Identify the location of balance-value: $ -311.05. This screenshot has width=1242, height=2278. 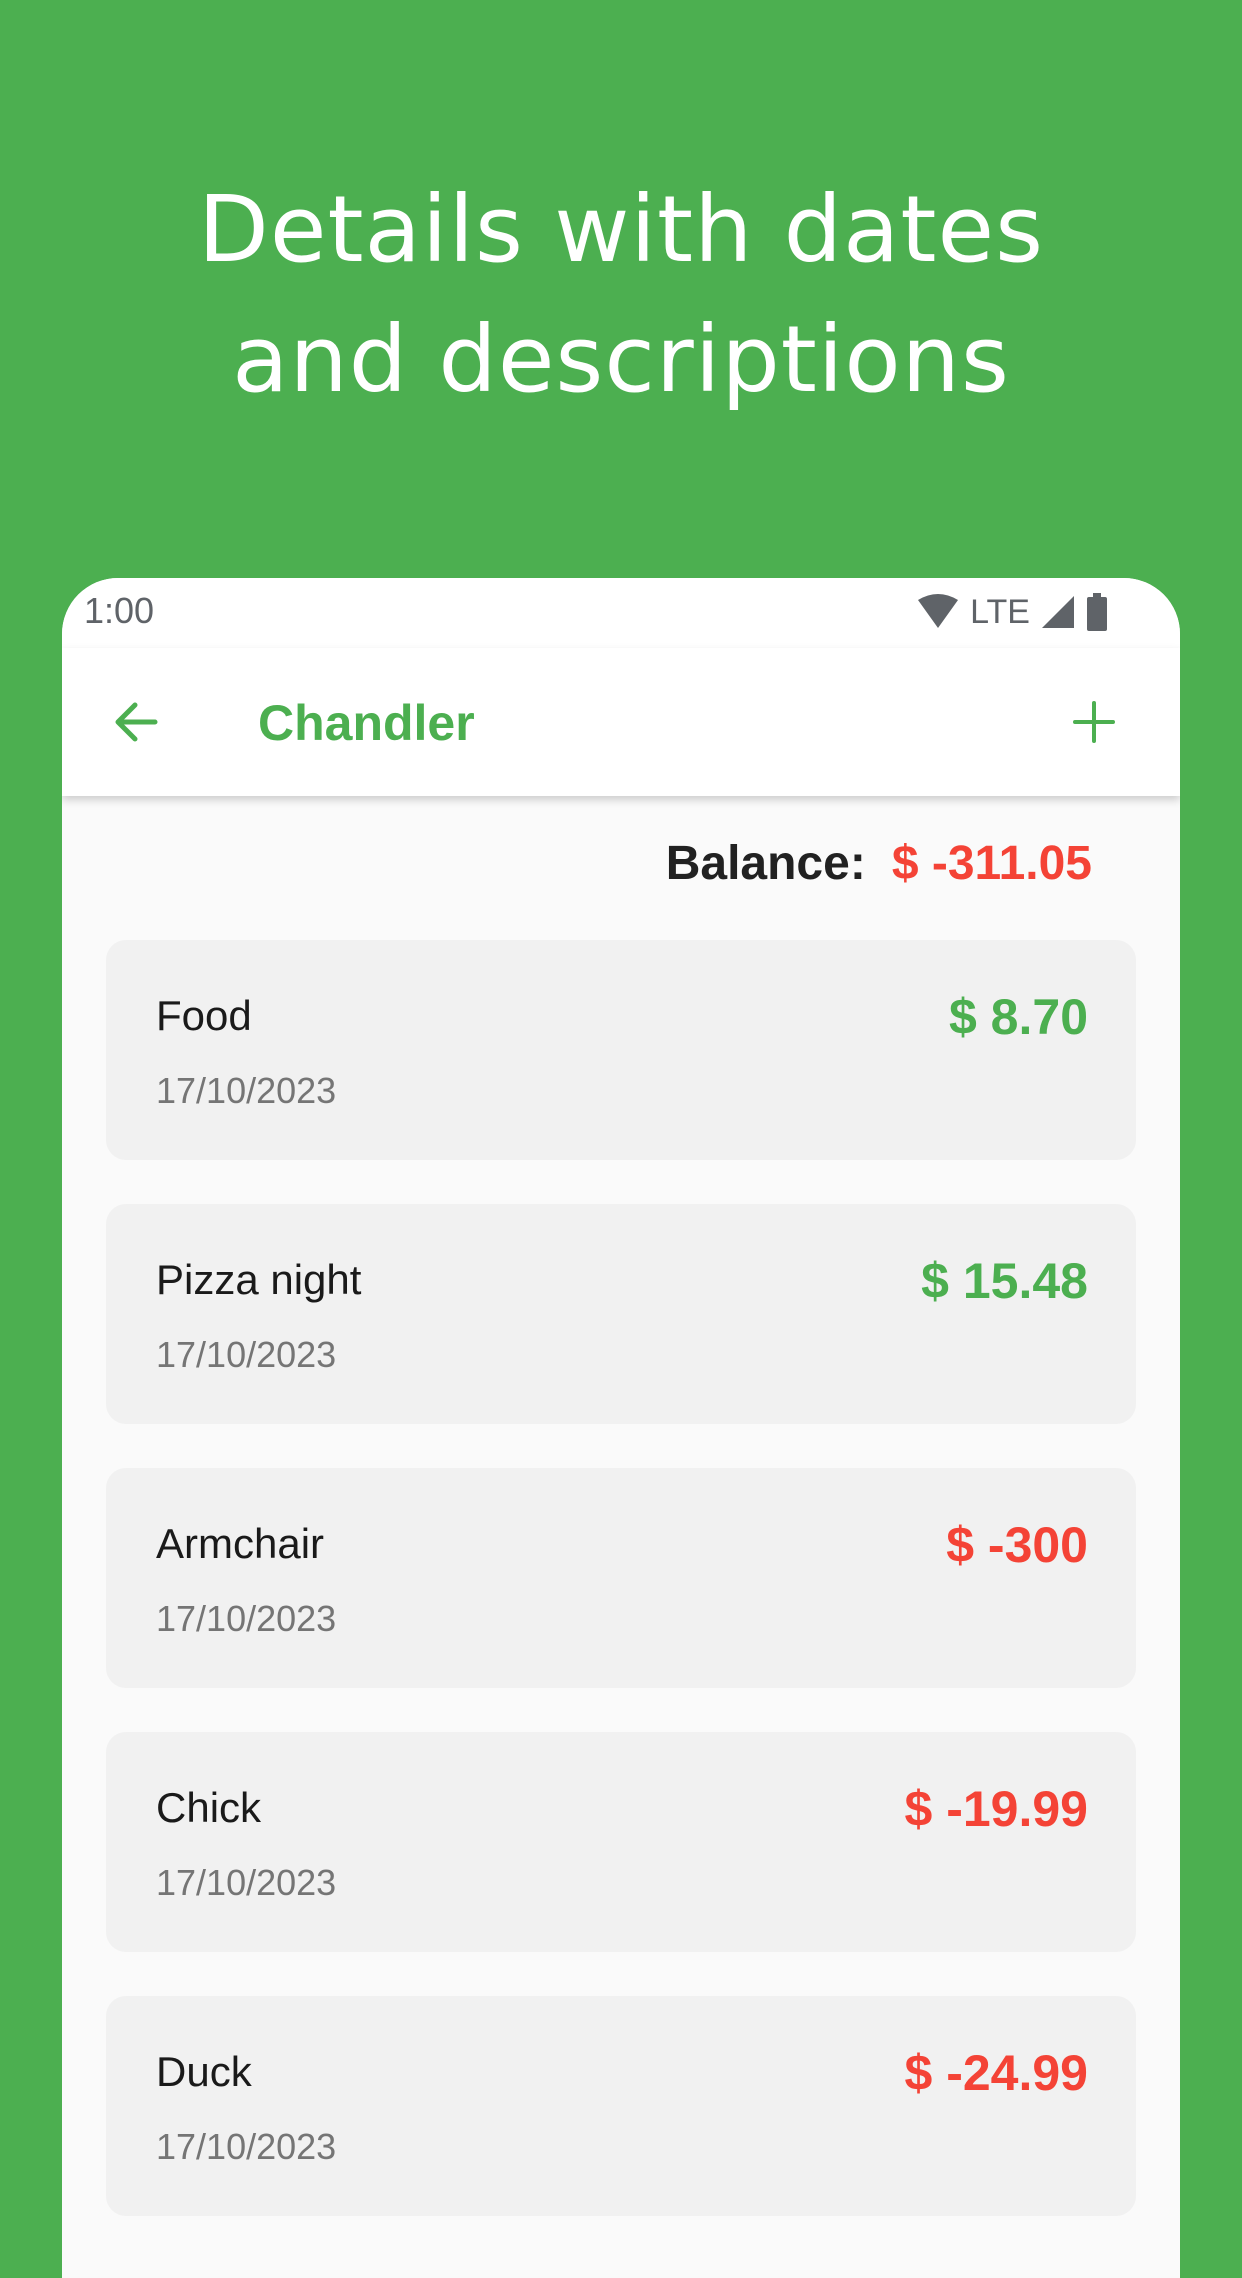
(991, 863).